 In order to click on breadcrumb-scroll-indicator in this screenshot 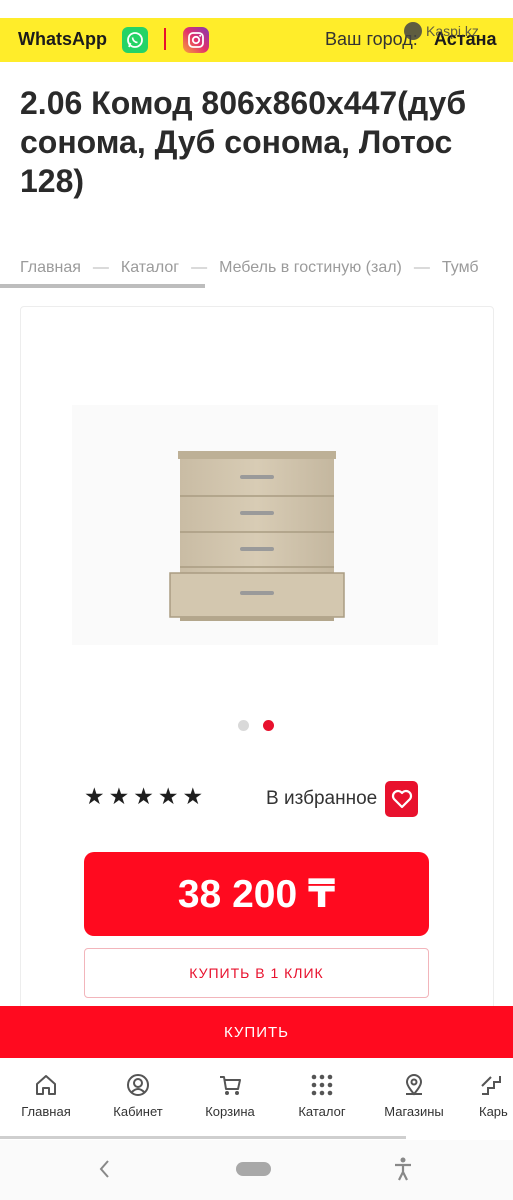, I will do `click(102, 286)`.